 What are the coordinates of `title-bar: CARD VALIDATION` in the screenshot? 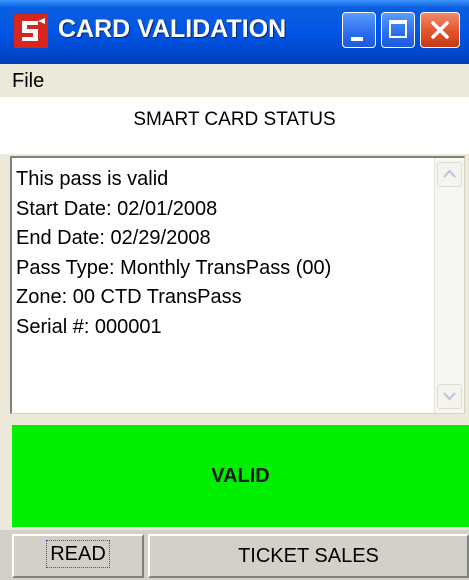 It's located at (234, 32).